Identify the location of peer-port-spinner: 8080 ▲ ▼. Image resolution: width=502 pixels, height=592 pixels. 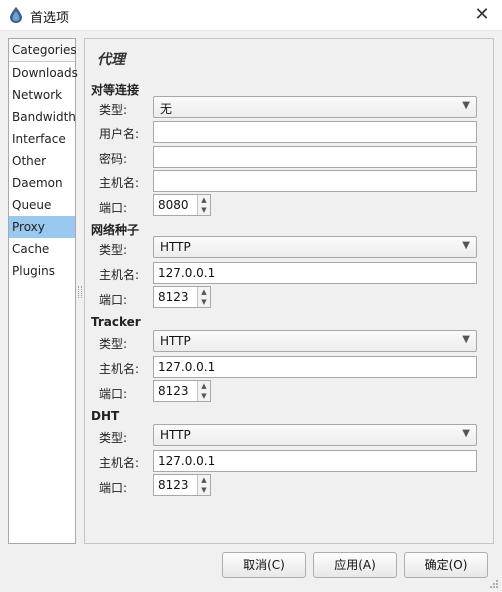
(182, 205).